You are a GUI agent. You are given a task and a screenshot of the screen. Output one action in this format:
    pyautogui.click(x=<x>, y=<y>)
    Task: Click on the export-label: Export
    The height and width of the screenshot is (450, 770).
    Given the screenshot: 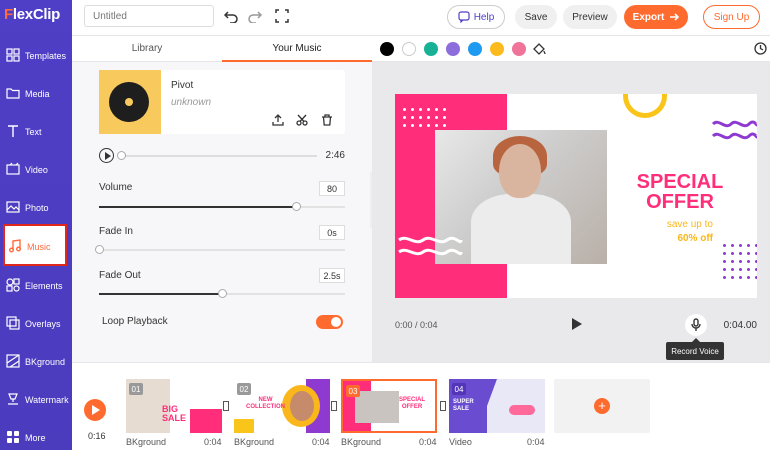 What is the action you would take?
    pyautogui.click(x=648, y=17)
    